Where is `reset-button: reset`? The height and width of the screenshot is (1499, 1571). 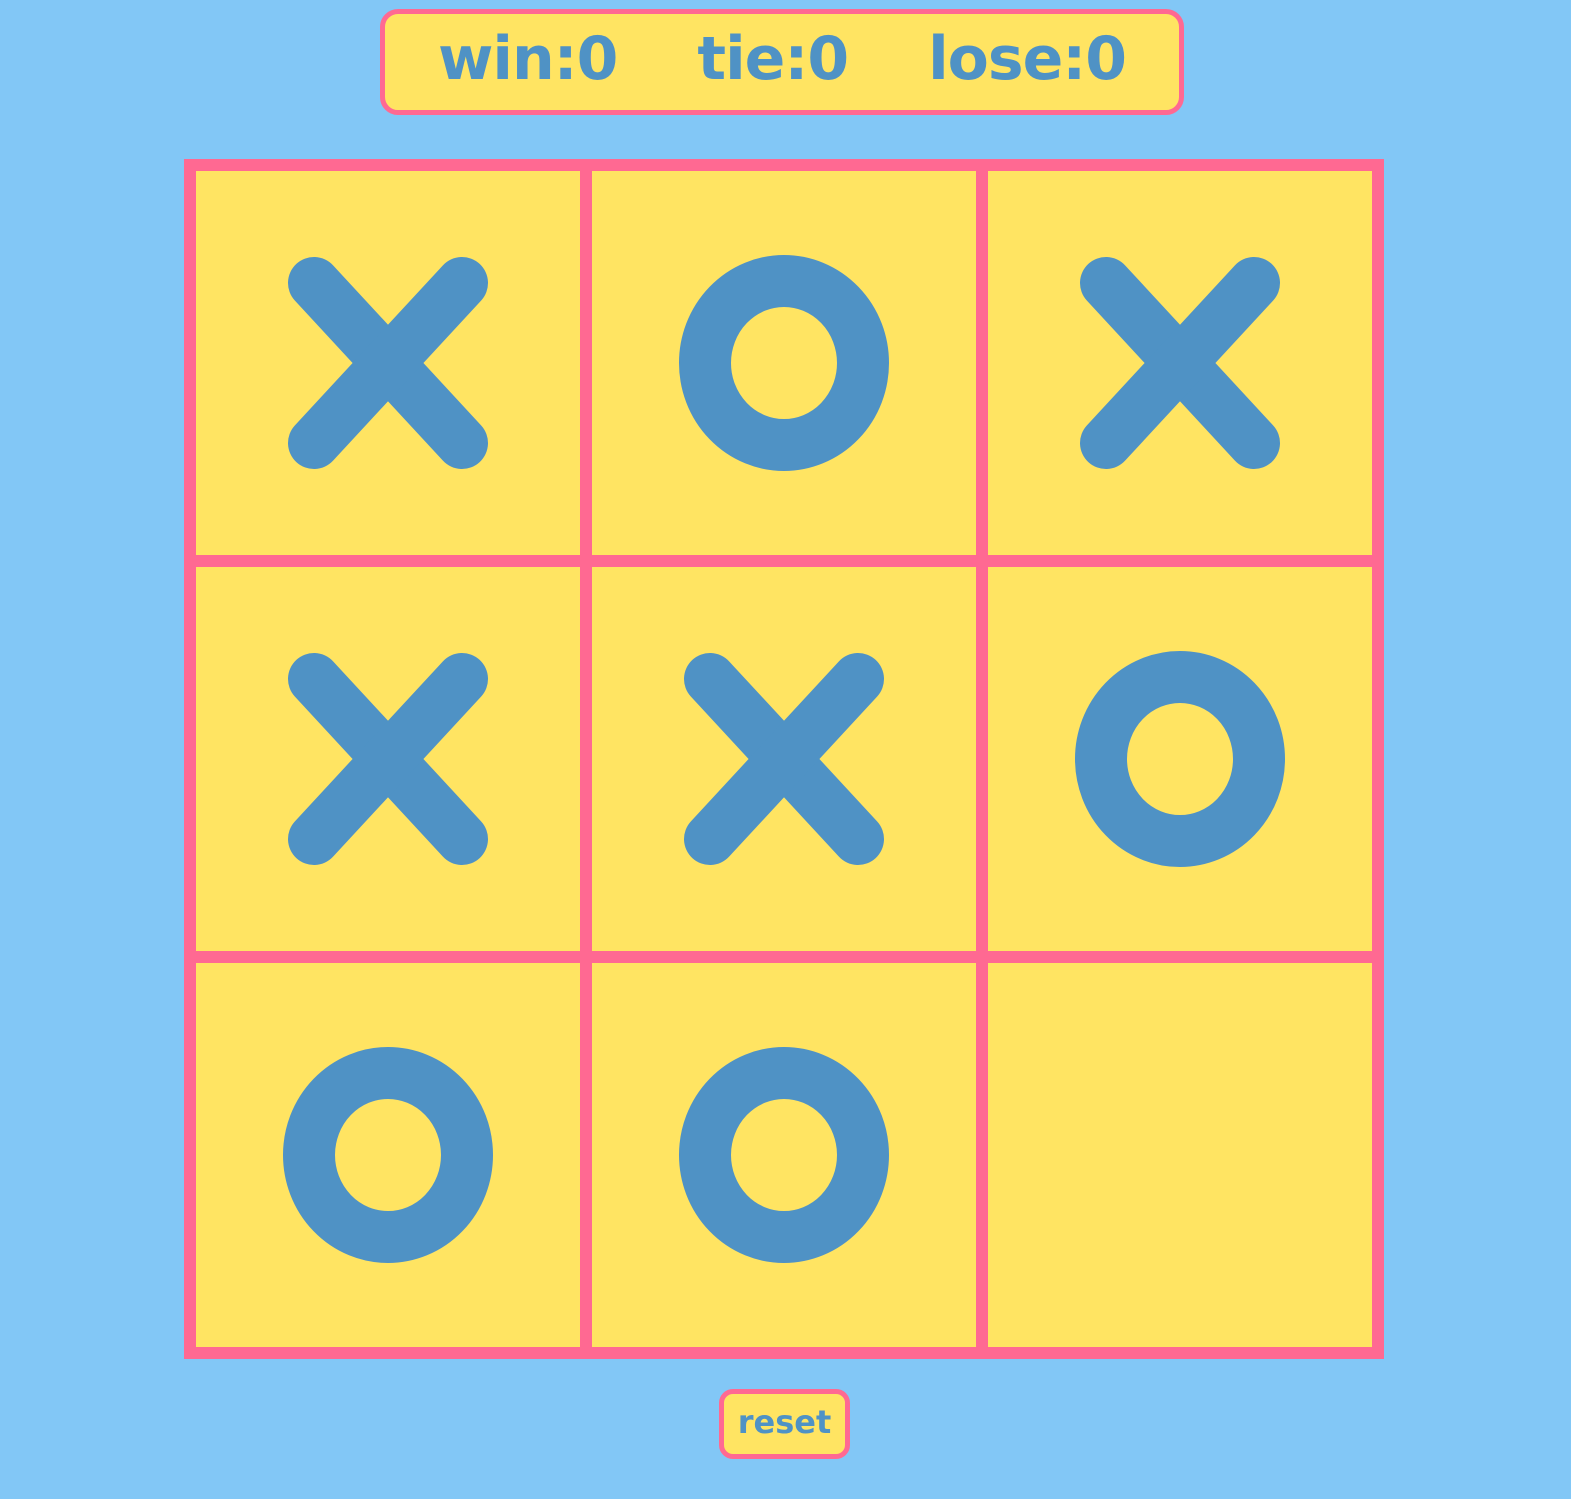 reset-button: reset is located at coordinates (784, 1424).